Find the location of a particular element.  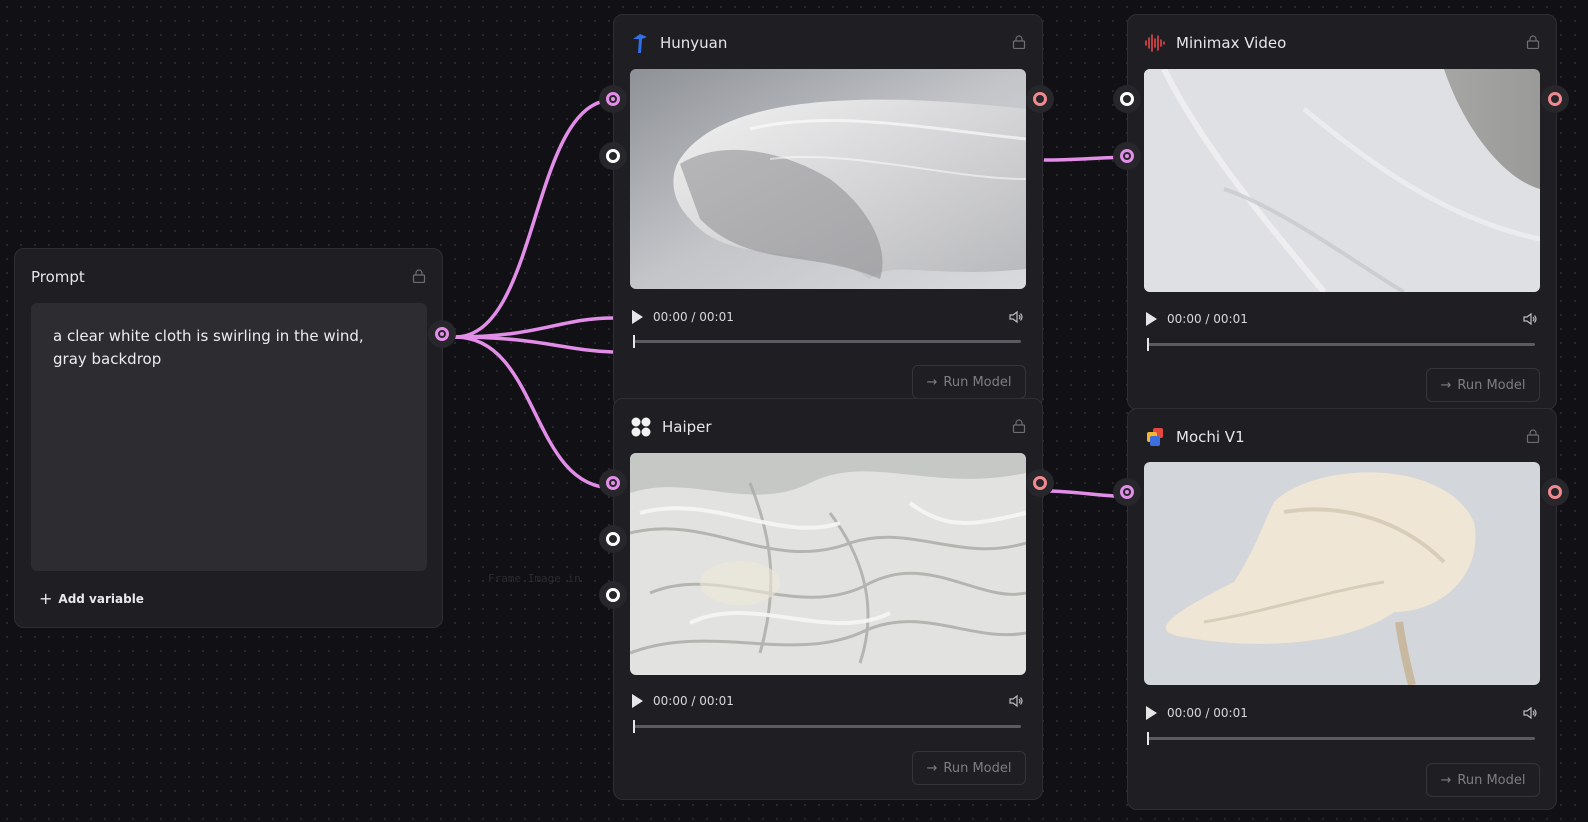

add-variable-label: Add variable is located at coordinates (101, 598).